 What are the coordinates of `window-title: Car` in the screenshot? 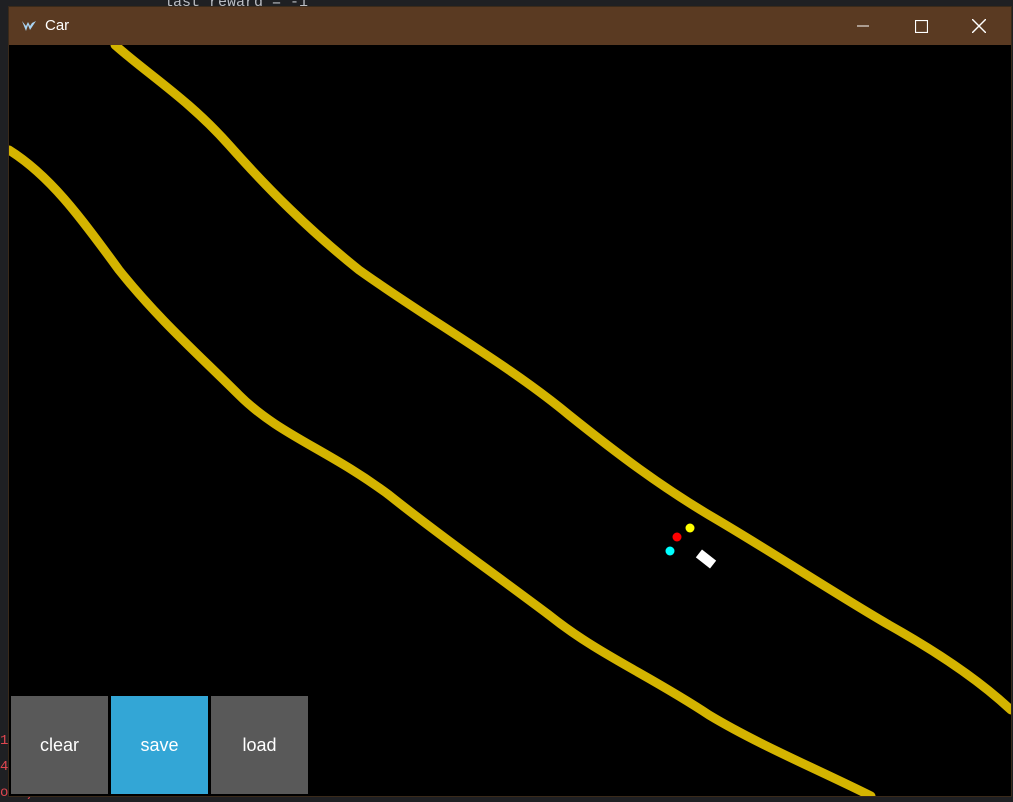 It's located at (57, 25).